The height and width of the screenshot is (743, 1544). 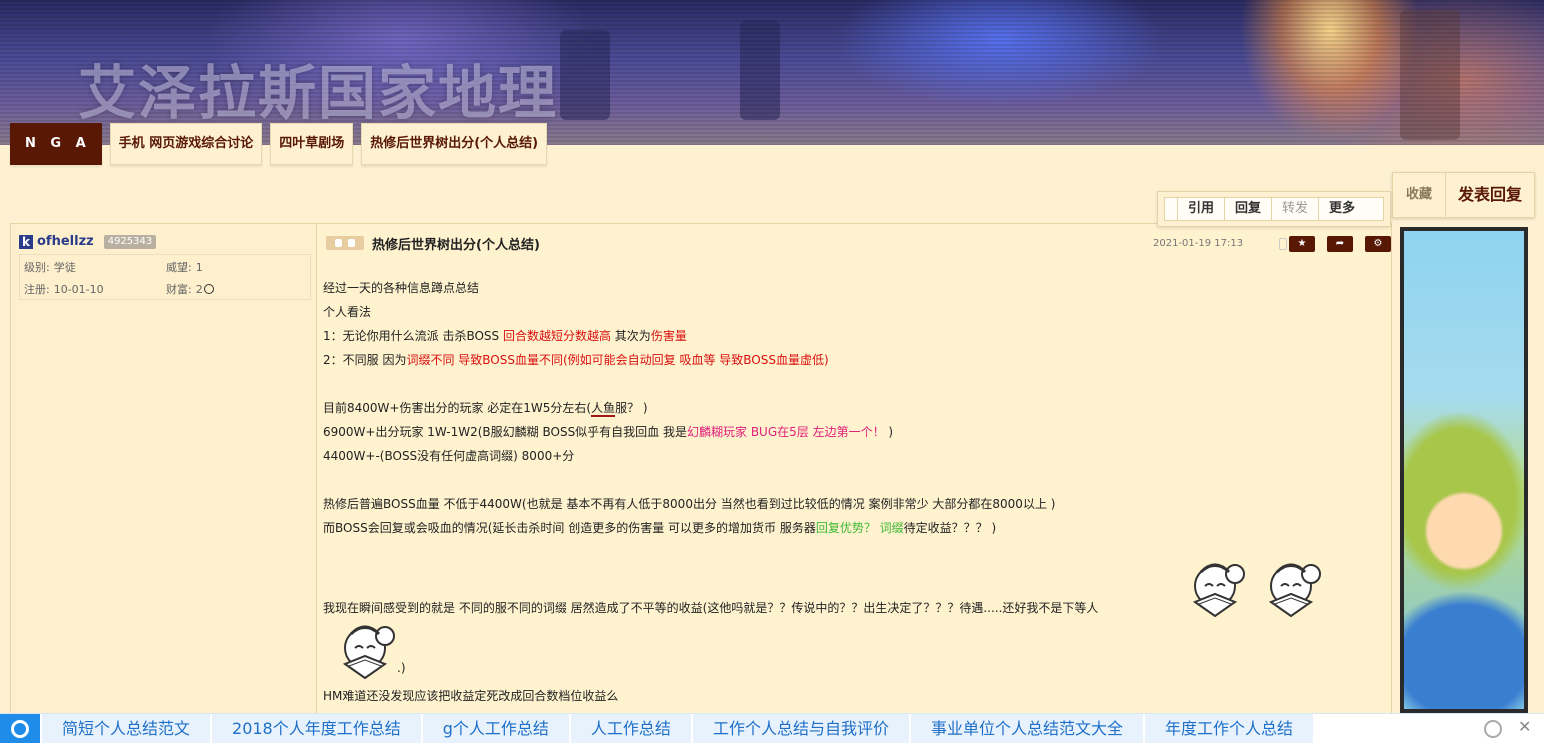 What do you see at coordinates (1490, 195) in the screenshot?
I see `post-reply-button: 发表回复` at bounding box center [1490, 195].